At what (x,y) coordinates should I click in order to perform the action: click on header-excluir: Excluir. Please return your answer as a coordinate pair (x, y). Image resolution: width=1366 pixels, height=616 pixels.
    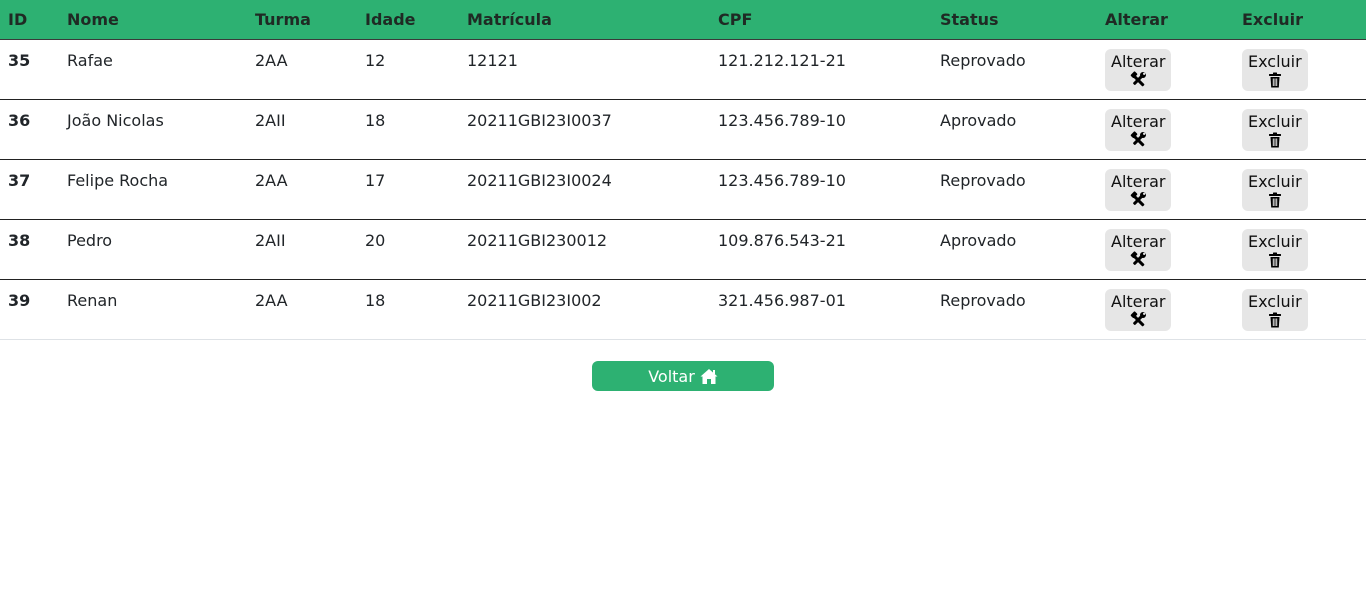
    Looking at the image, I should click on (1304, 20).